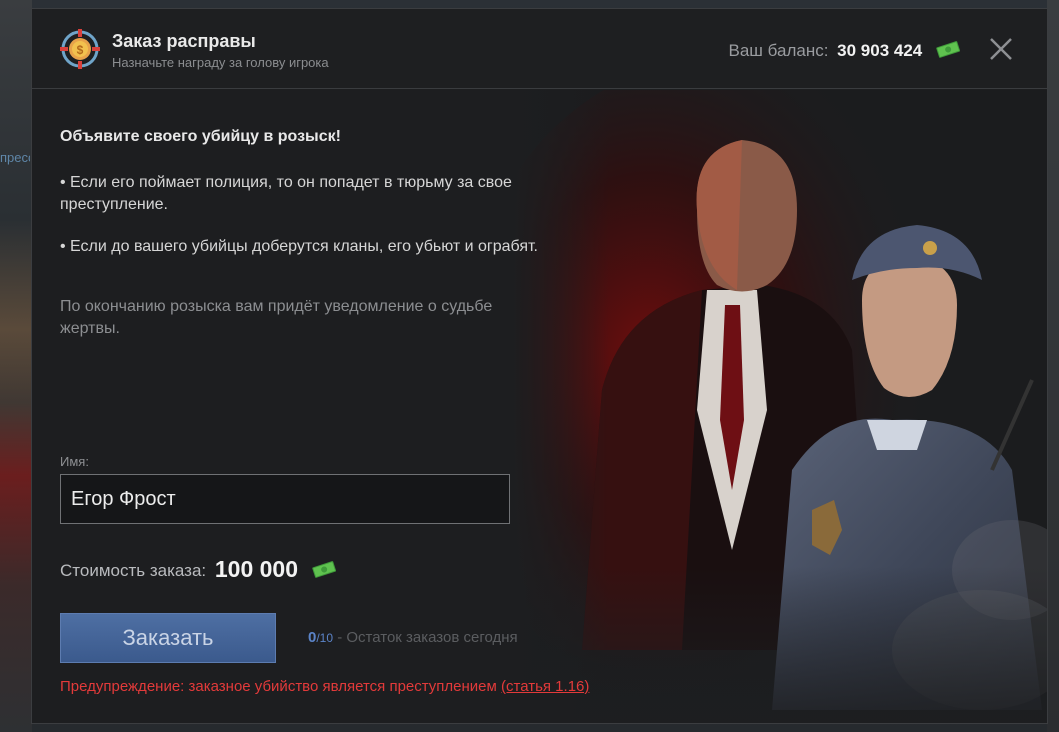 This screenshot has width=1059, height=732. Describe the element at coordinates (16, 366) in the screenshot. I see `game-world-background` at that location.